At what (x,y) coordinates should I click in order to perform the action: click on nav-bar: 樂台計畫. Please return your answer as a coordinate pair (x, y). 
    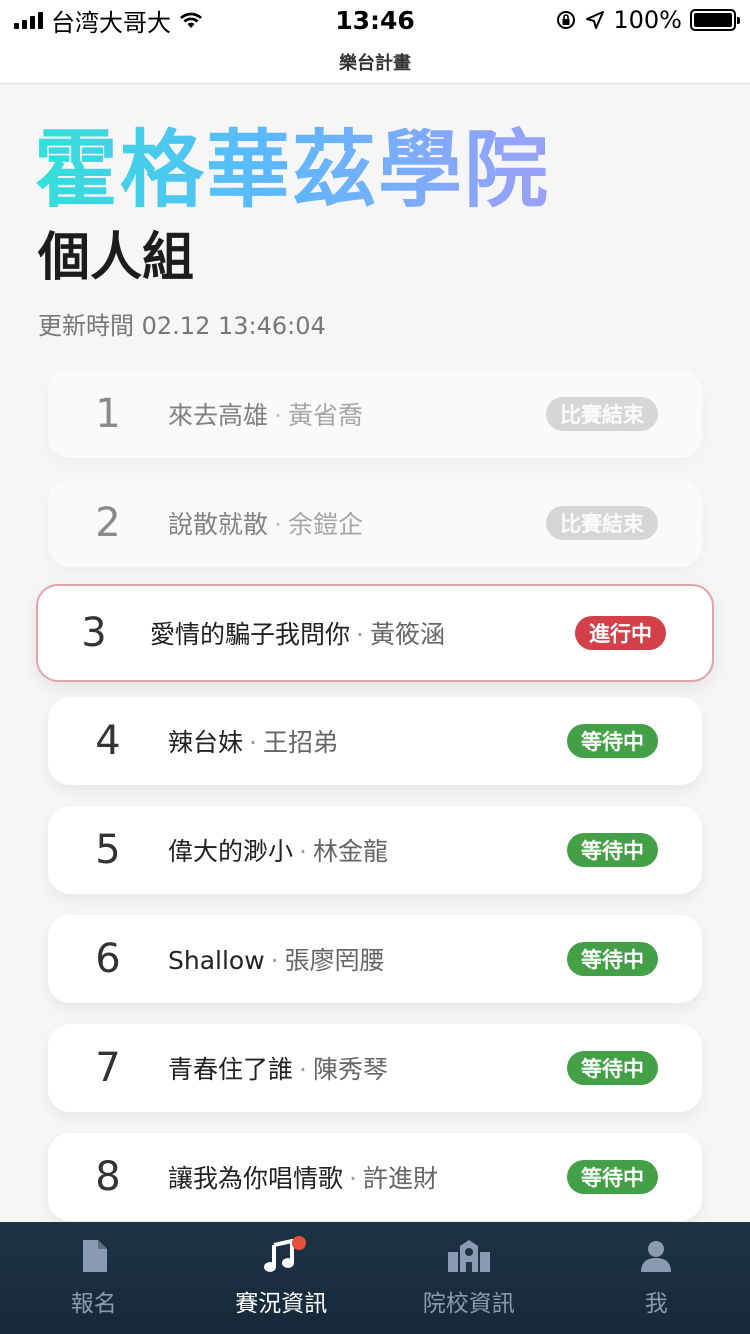
    Looking at the image, I should click on (375, 62).